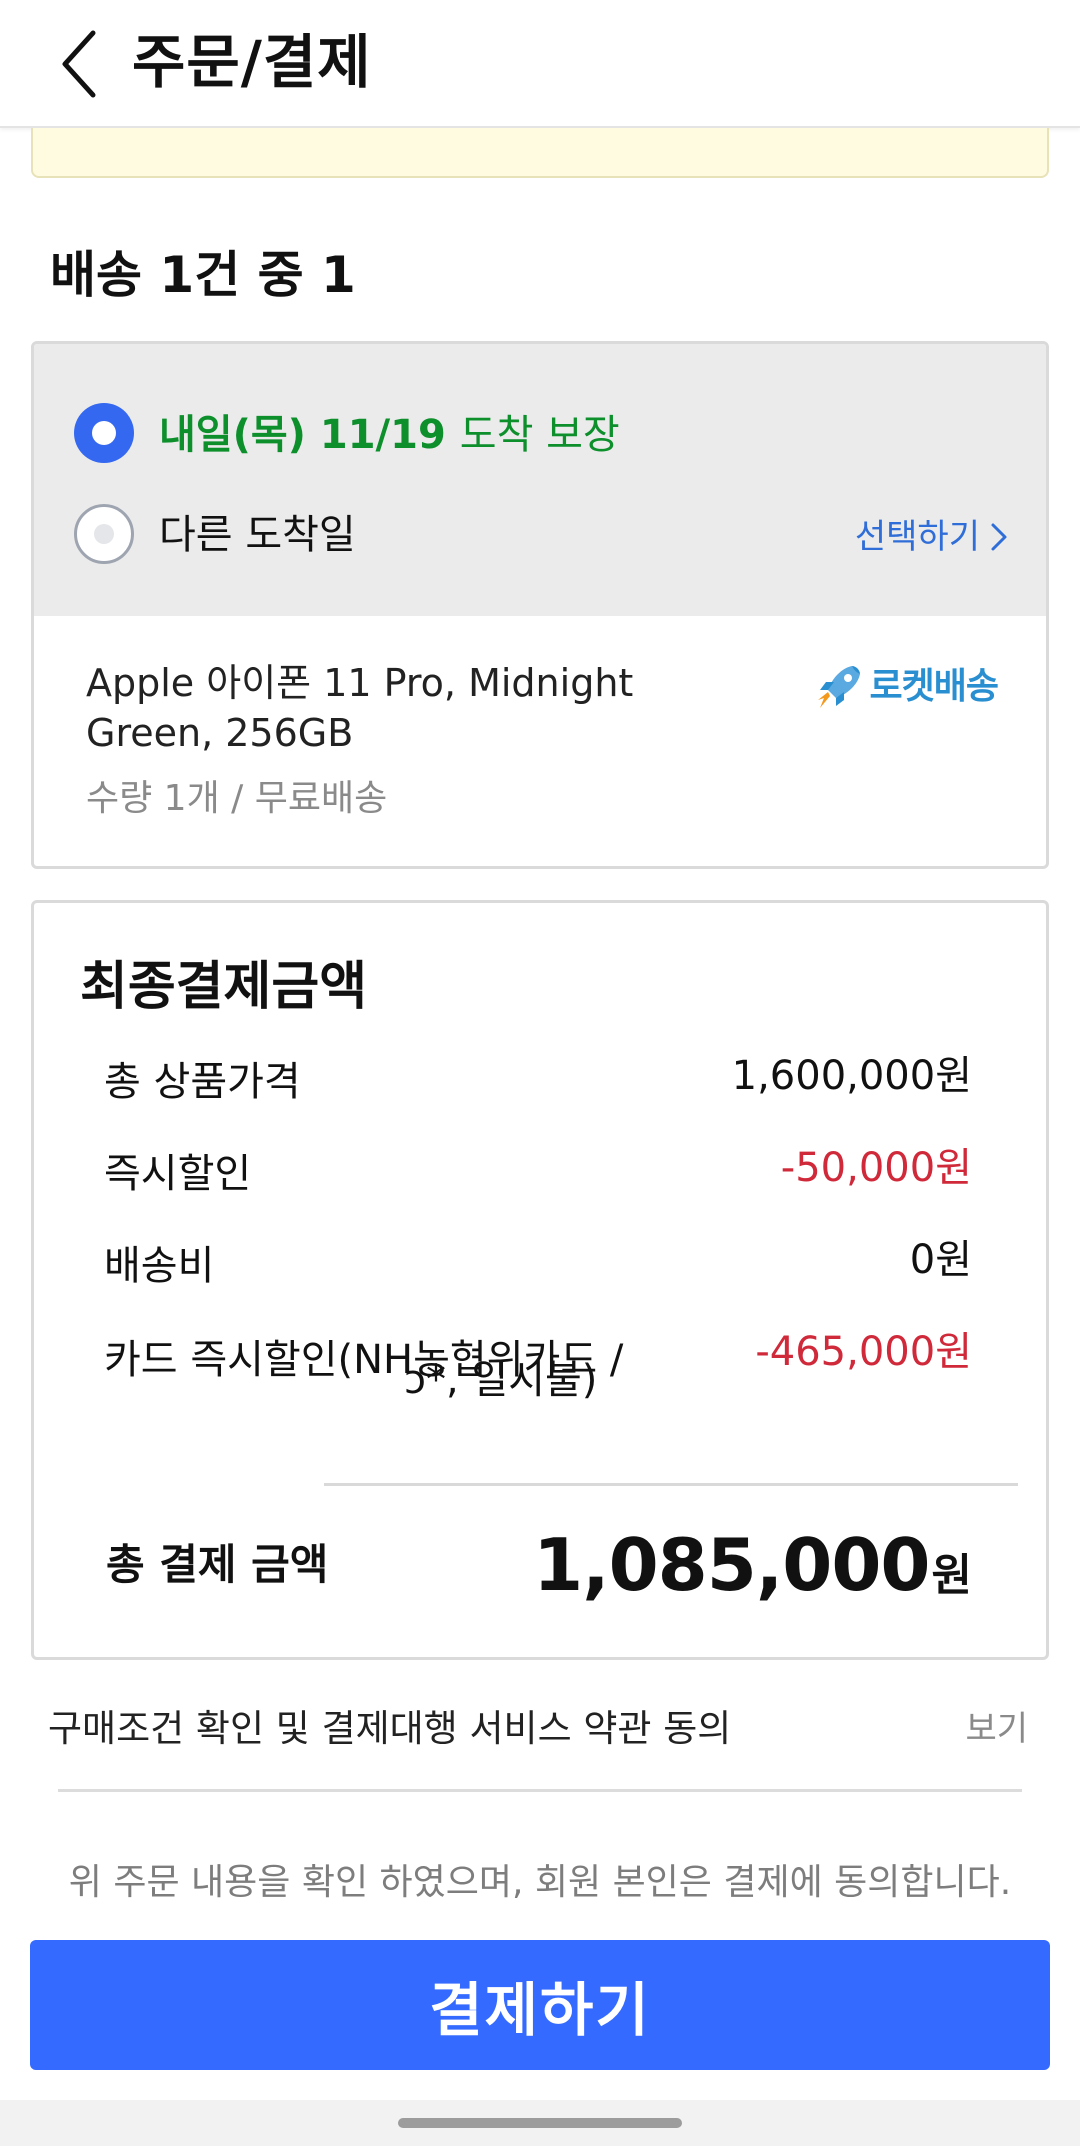  I want to click on chevron-right-icon, so click(999, 537).